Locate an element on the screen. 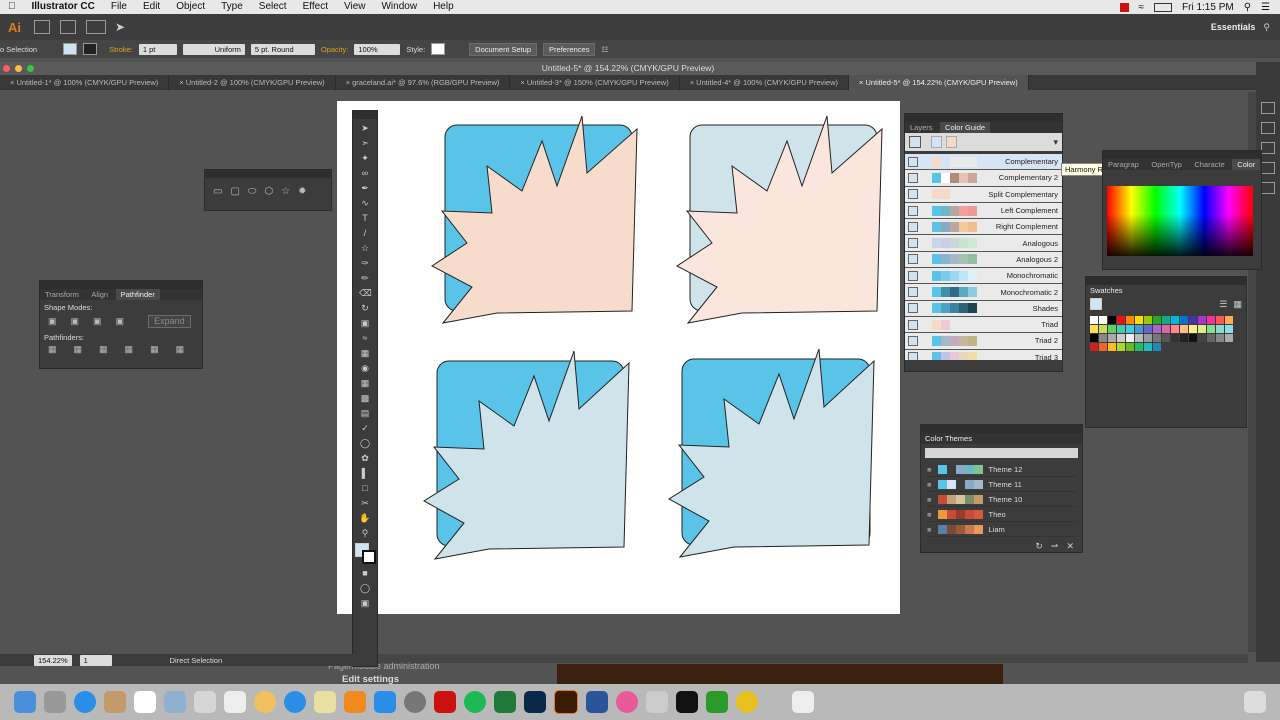  stroke-swatch is located at coordinates (90, 49).